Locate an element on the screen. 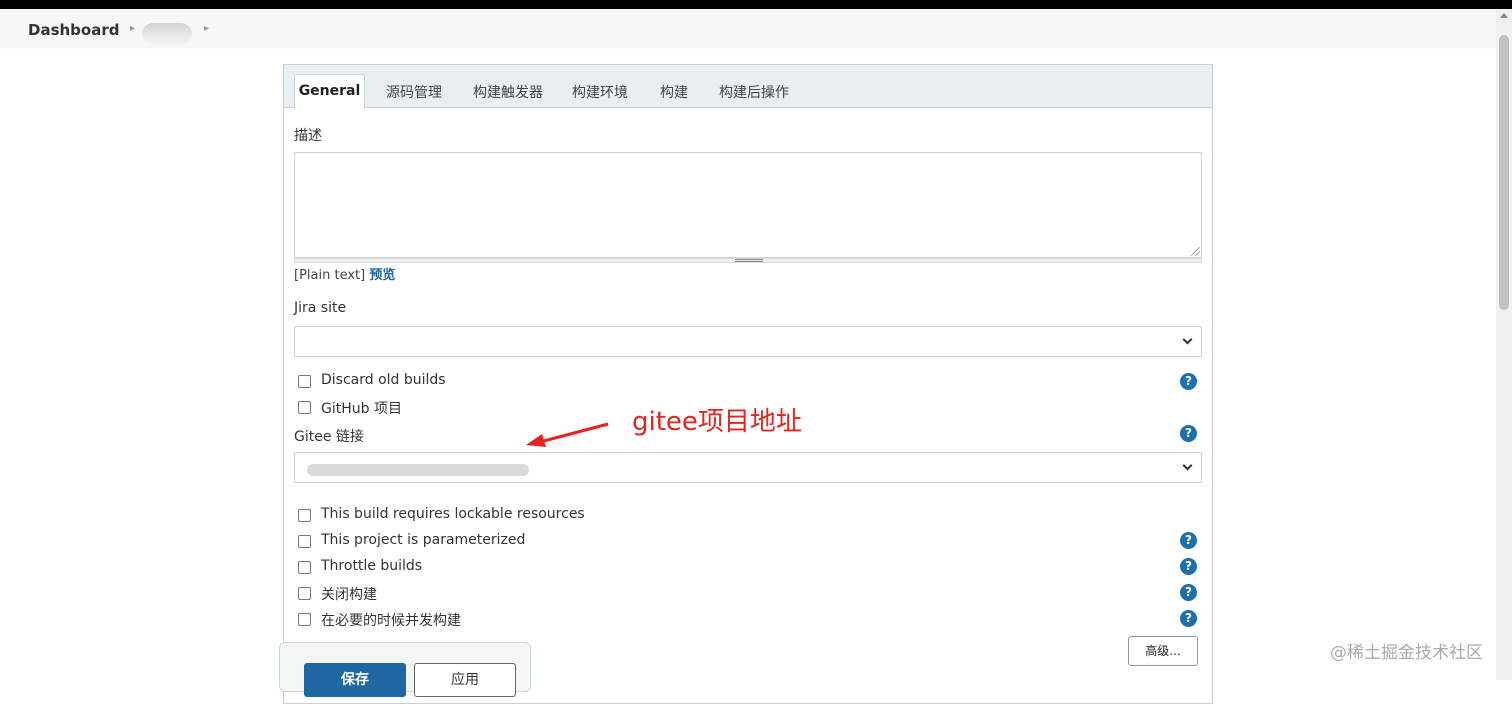  bottom-action-bar: 保存 应用 is located at coordinates (405, 669).